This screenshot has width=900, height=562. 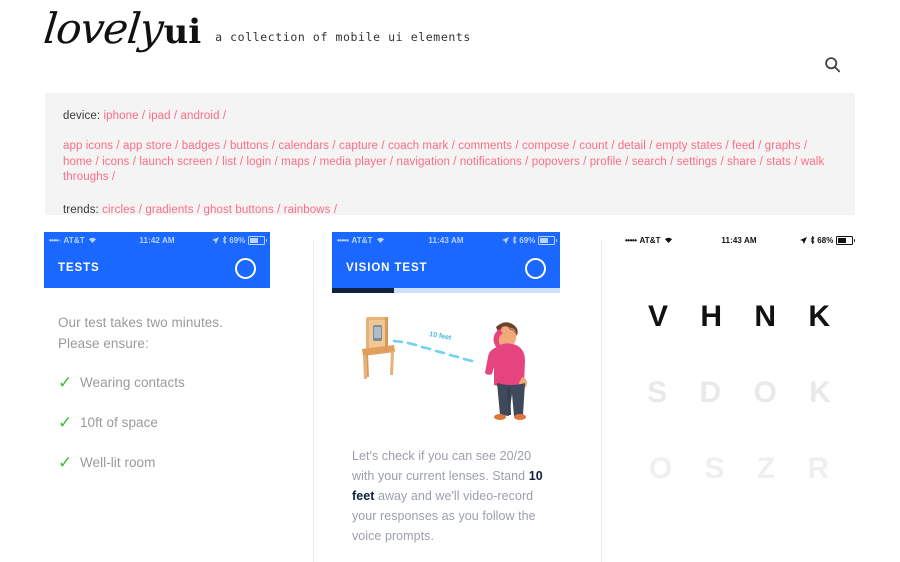 I want to click on nav-link-notifications: notifications, so click(x=491, y=162).